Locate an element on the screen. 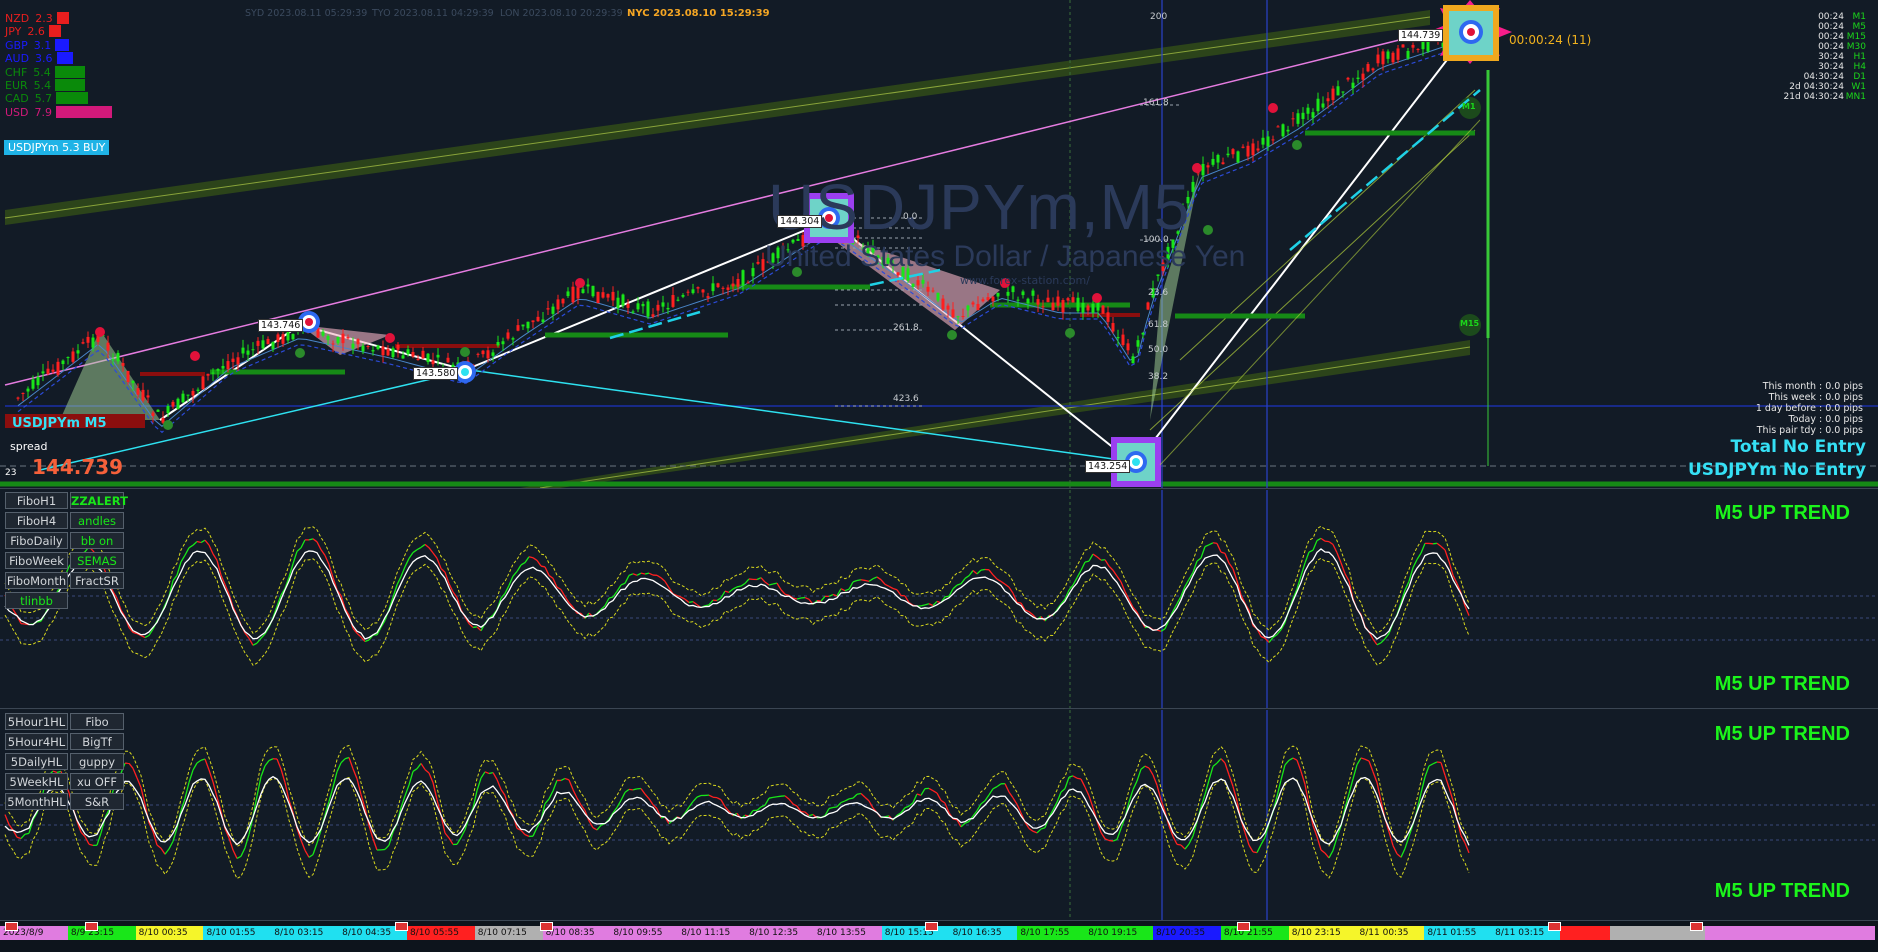 Image resolution: width=1878 pixels, height=952 pixels. trend-label-bottom: M5 UP TREND is located at coordinates (1782, 684).